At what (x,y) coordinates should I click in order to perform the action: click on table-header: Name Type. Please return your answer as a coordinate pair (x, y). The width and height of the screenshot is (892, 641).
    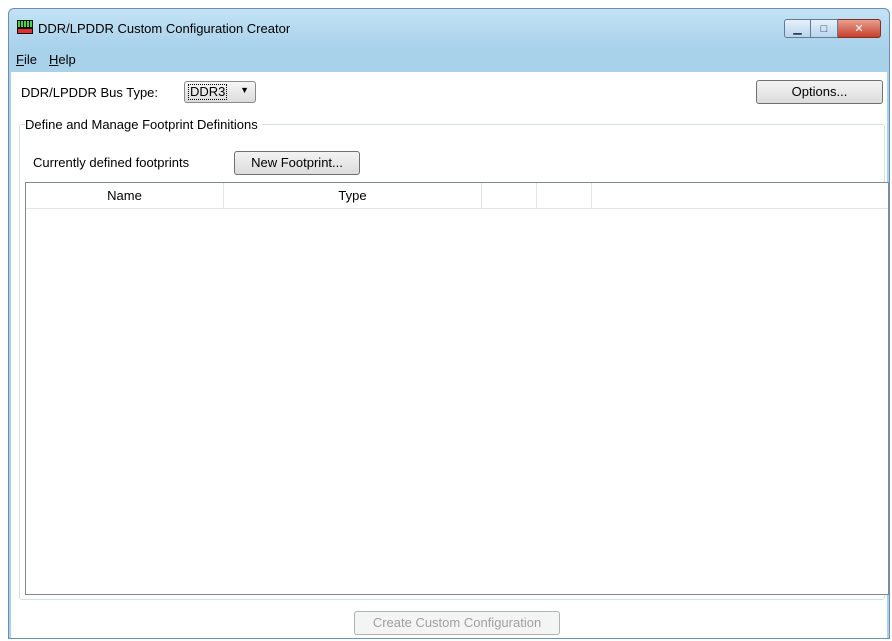
    Looking at the image, I should click on (457, 196).